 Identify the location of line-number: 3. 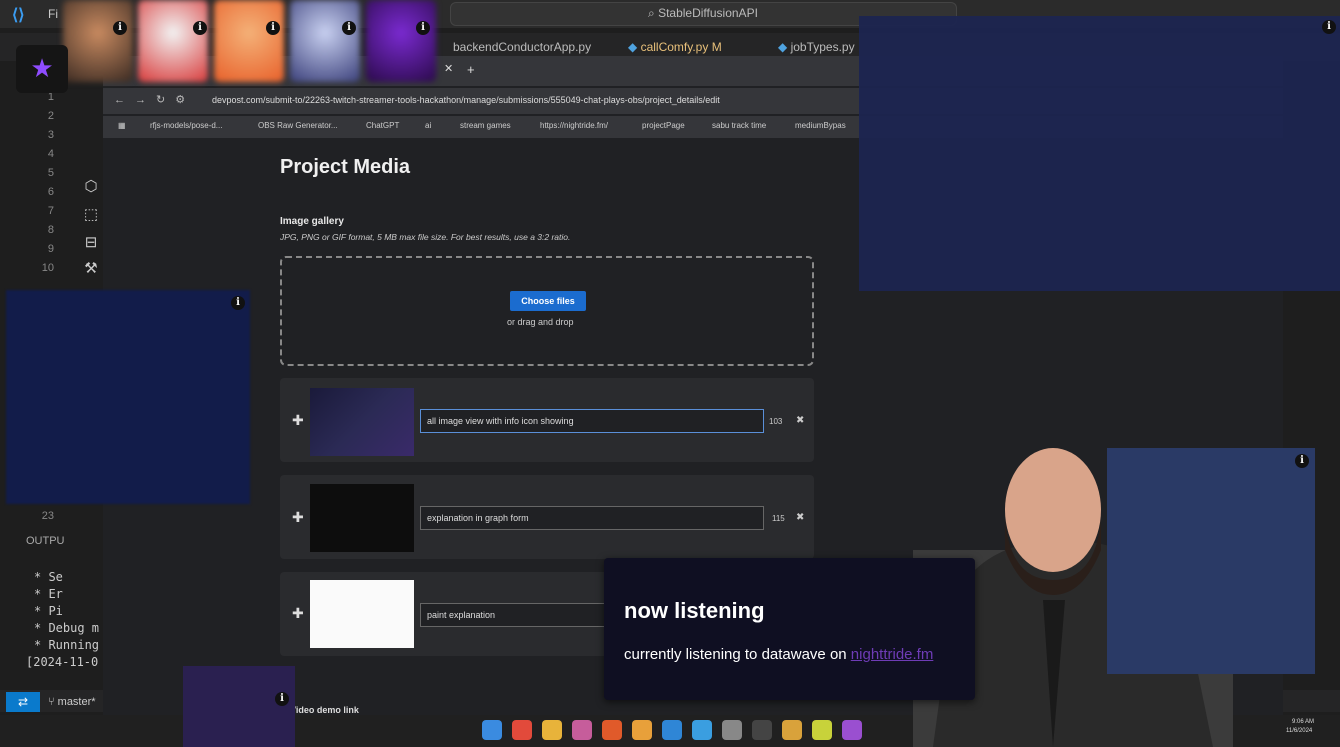
(50, 135).